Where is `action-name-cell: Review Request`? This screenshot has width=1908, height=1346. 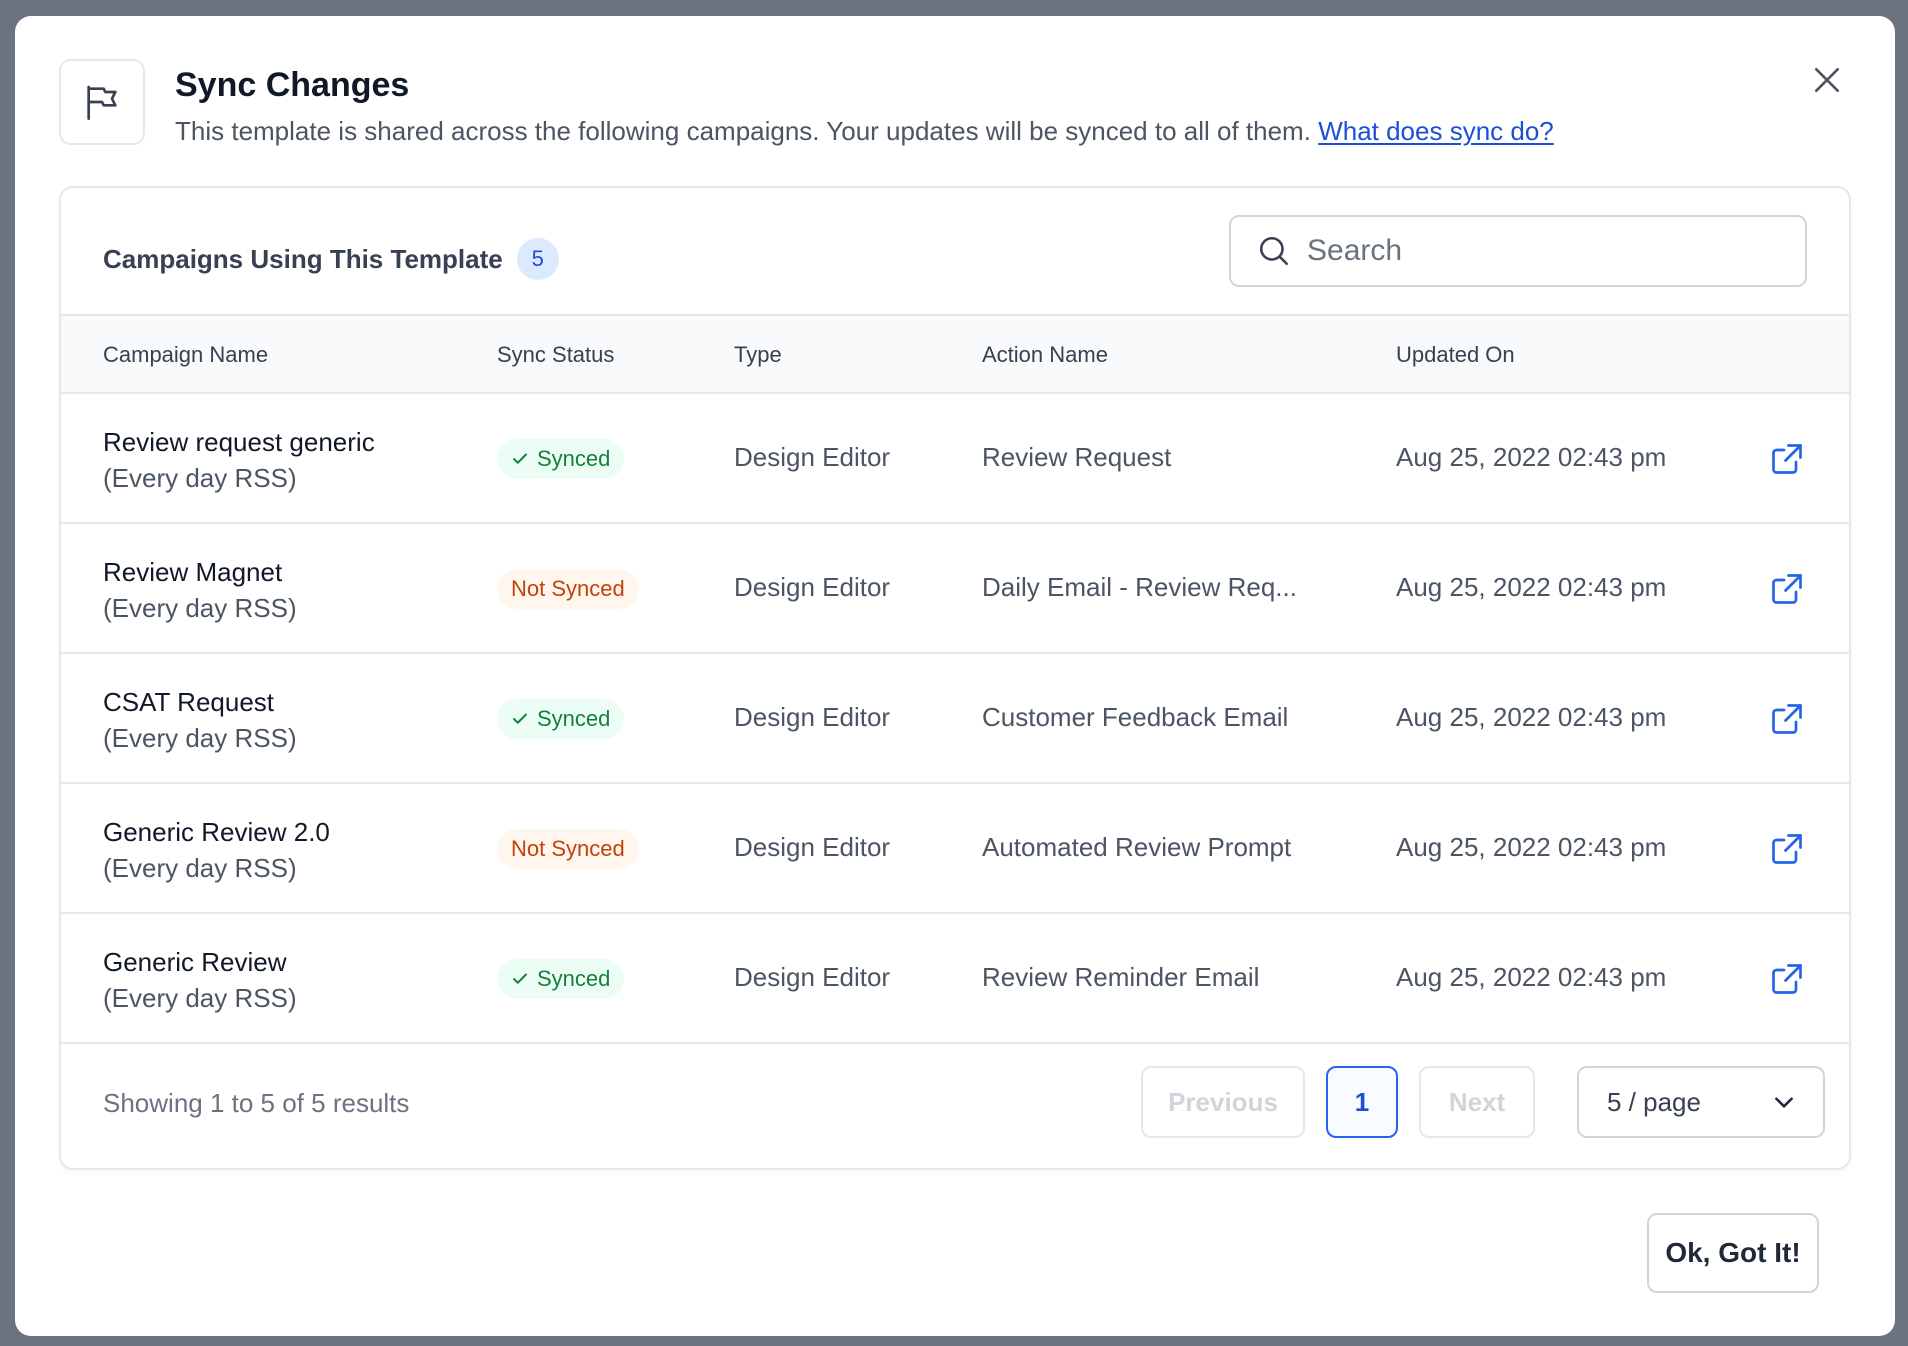 action-name-cell: Review Request is located at coordinates (1077, 457).